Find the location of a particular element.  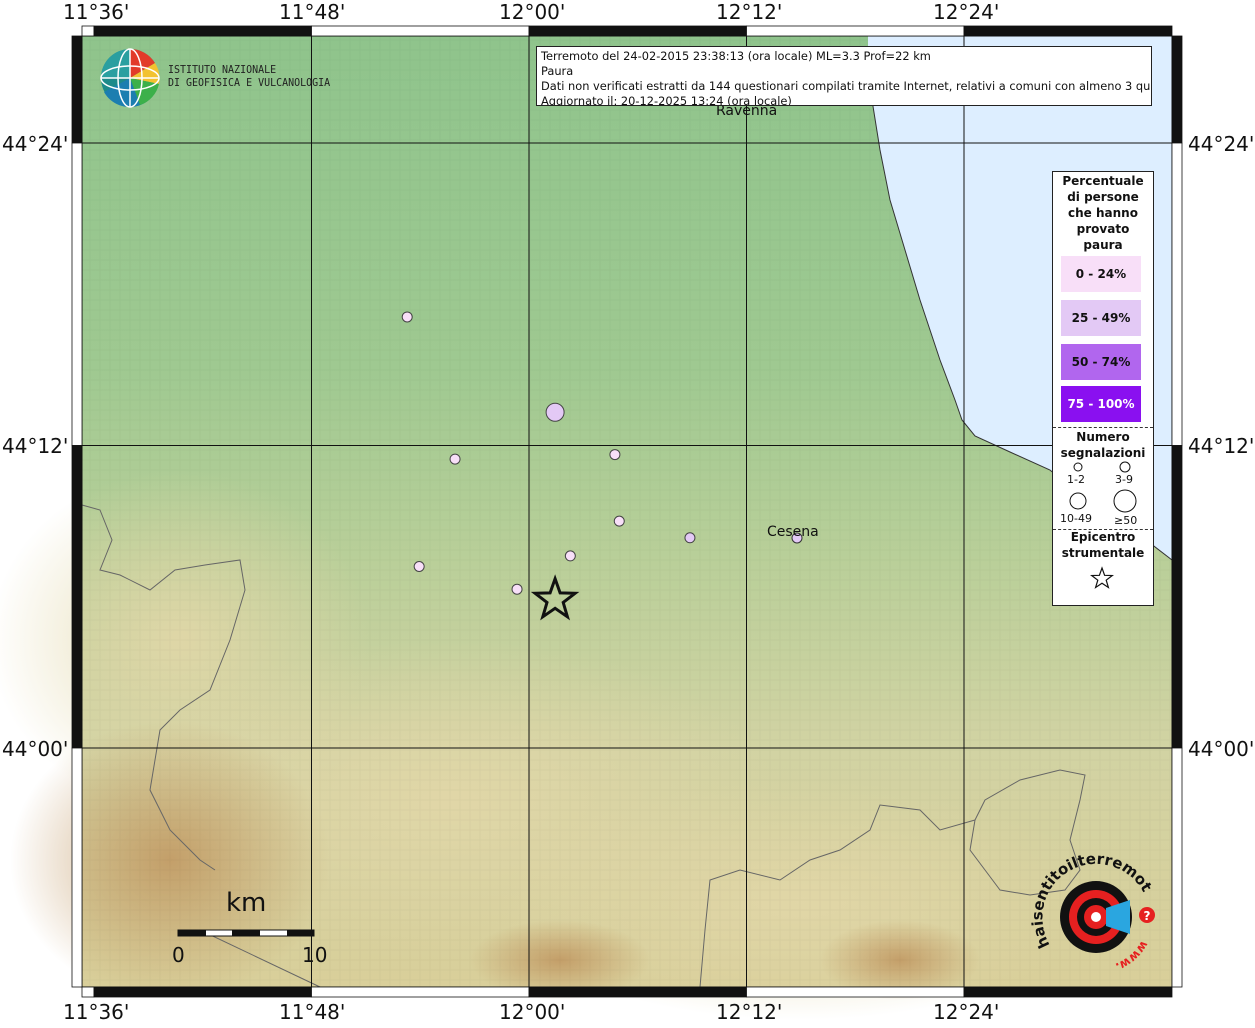

legend-class-3: 75 - 100% is located at coordinates (1101, 404).